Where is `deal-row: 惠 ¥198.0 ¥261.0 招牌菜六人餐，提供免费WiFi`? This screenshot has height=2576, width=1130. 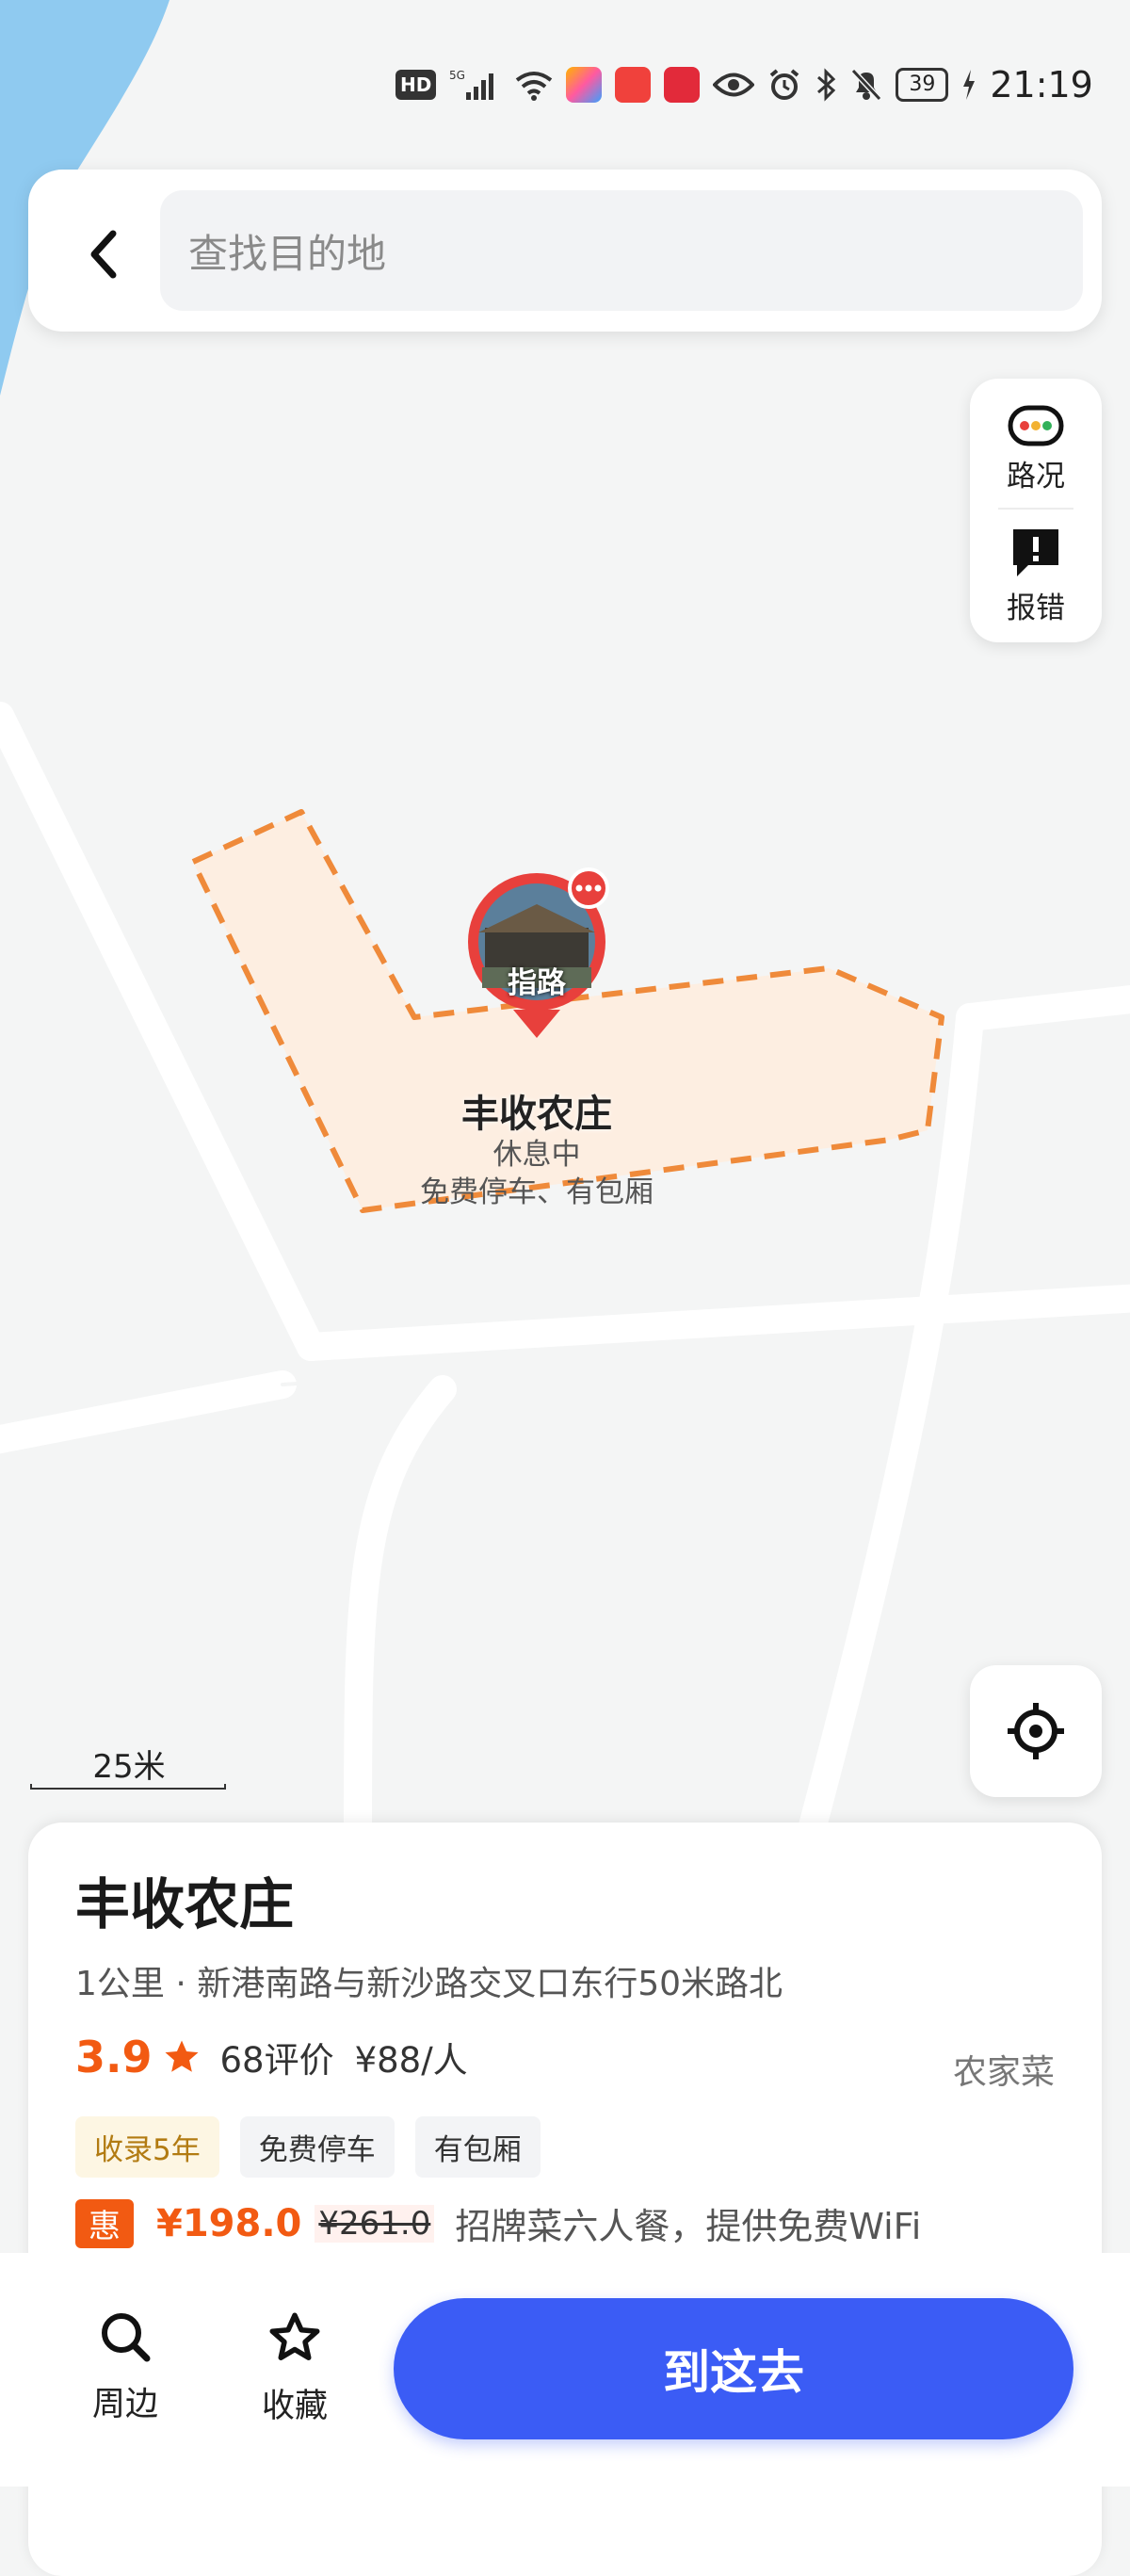
deal-row: 惠 ¥198.0 ¥261.0 招牌菜六人餐，提供免费WiFi is located at coordinates (498, 2223).